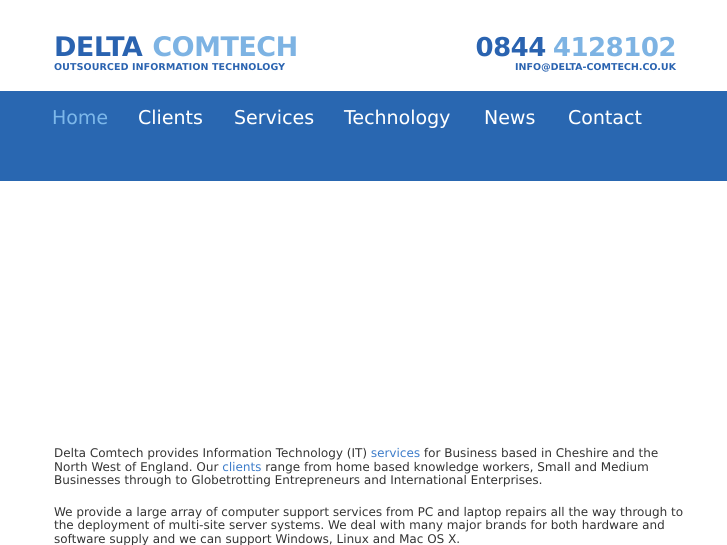  What do you see at coordinates (170, 67) in the screenshot?
I see `logo-tagline: OUTSOURCED INFORMATION TECHNOLOGY` at bounding box center [170, 67].